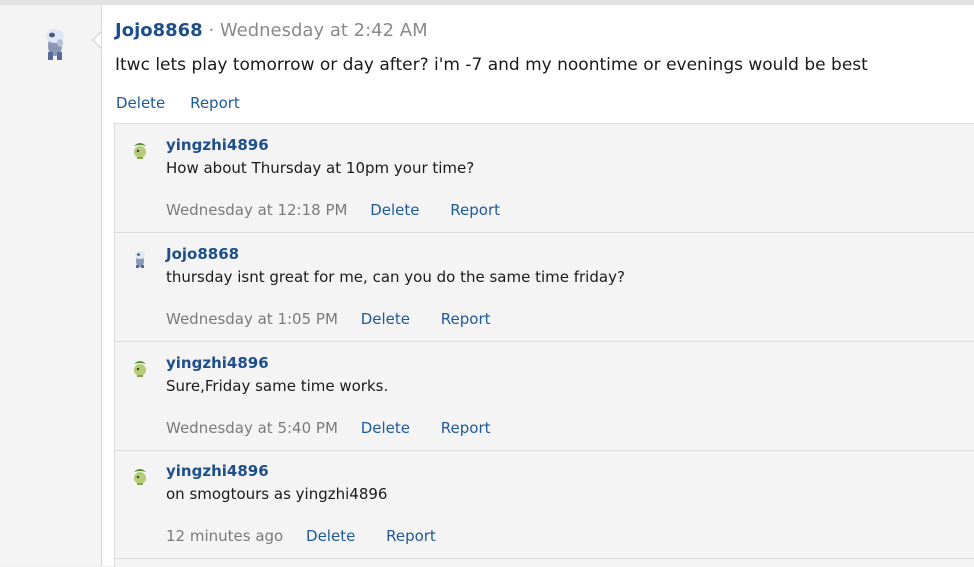 The height and width of the screenshot is (567, 974). Describe the element at coordinates (188, 103) in the screenshot. I see `post-actions: Delete Report` at that location.